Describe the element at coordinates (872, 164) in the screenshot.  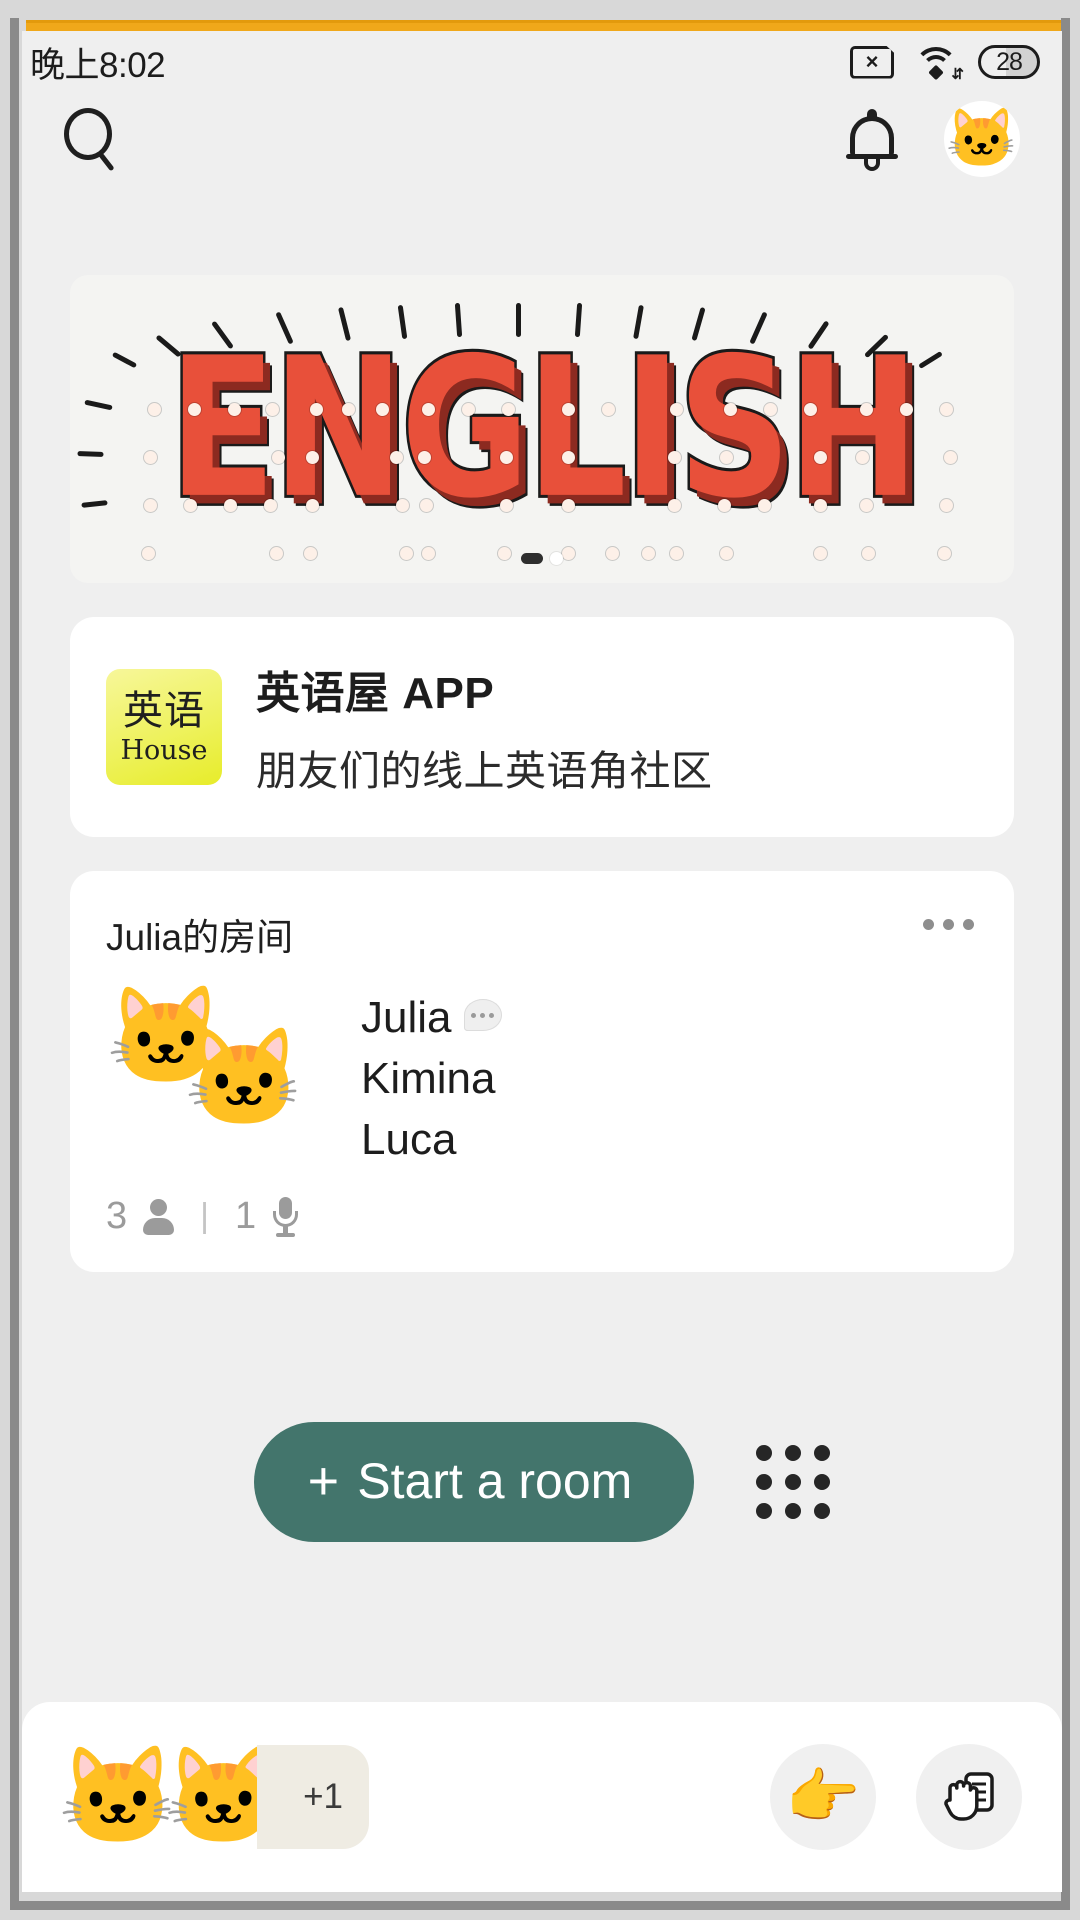
I see `bell-clapper` at that location.